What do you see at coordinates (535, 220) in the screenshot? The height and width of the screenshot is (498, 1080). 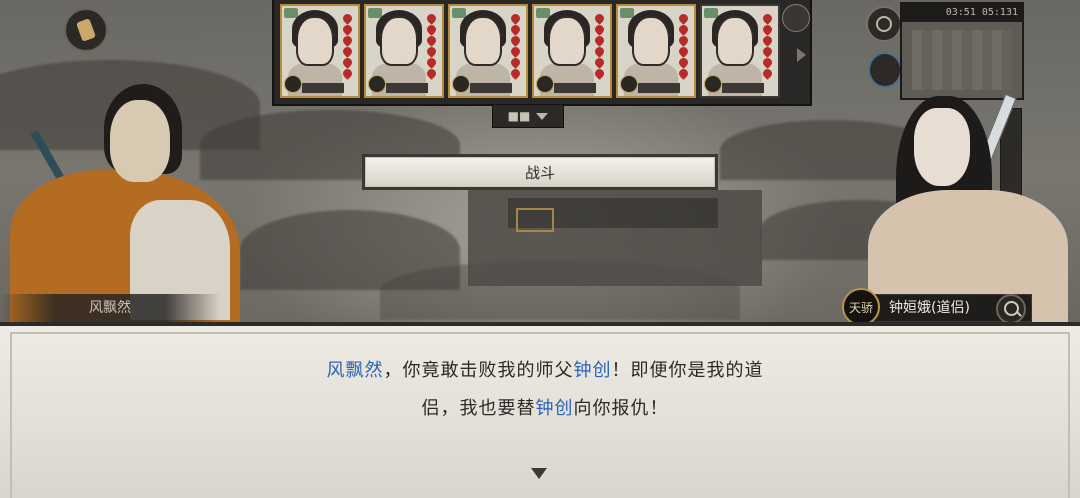 I see `fortress-gate` at bounding box center [535, 220].